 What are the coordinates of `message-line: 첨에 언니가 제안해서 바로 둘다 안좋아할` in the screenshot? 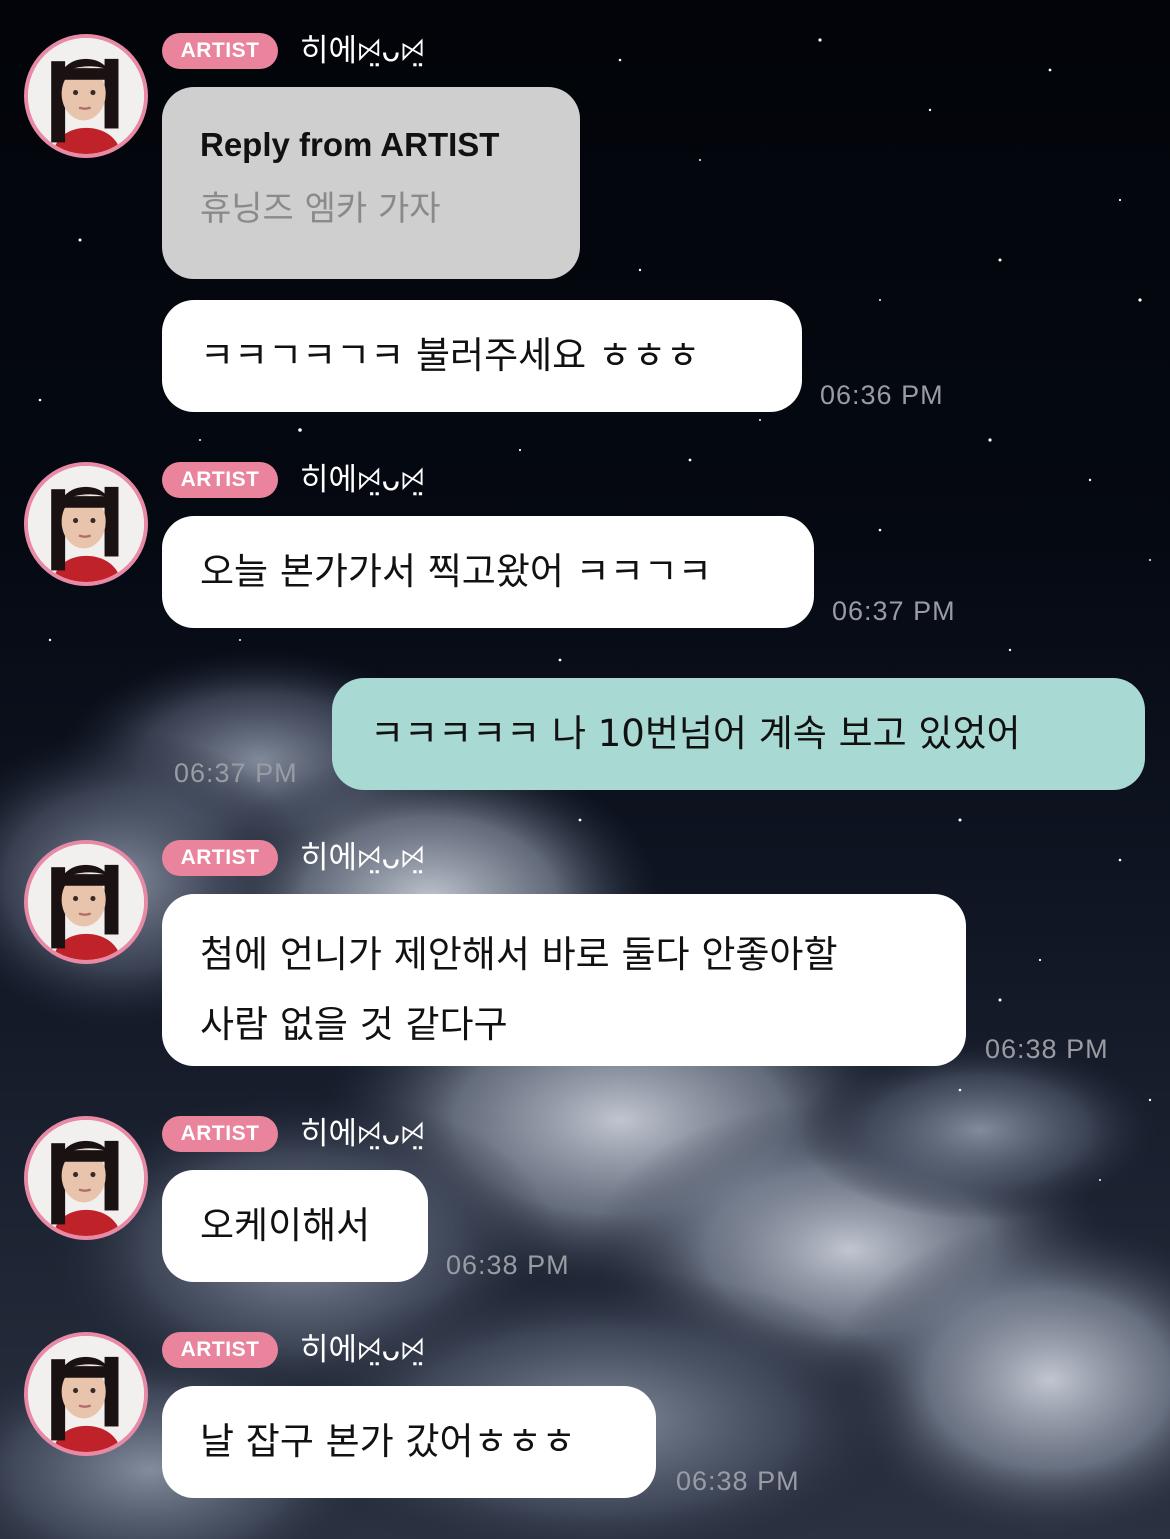 It's located at (519, 954).